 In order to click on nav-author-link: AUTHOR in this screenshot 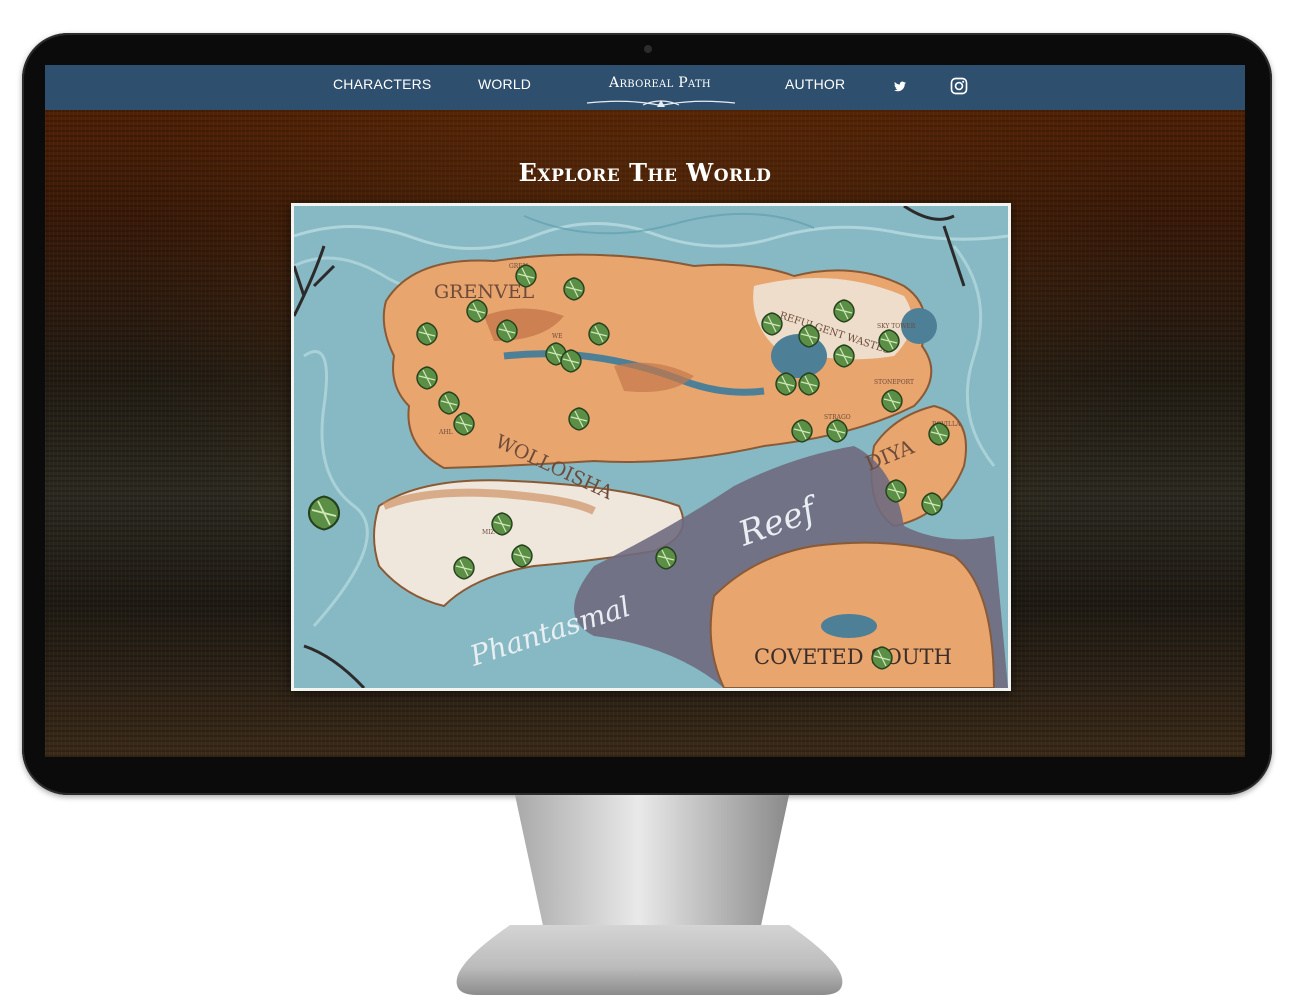, I will do `click(815, 84)`.